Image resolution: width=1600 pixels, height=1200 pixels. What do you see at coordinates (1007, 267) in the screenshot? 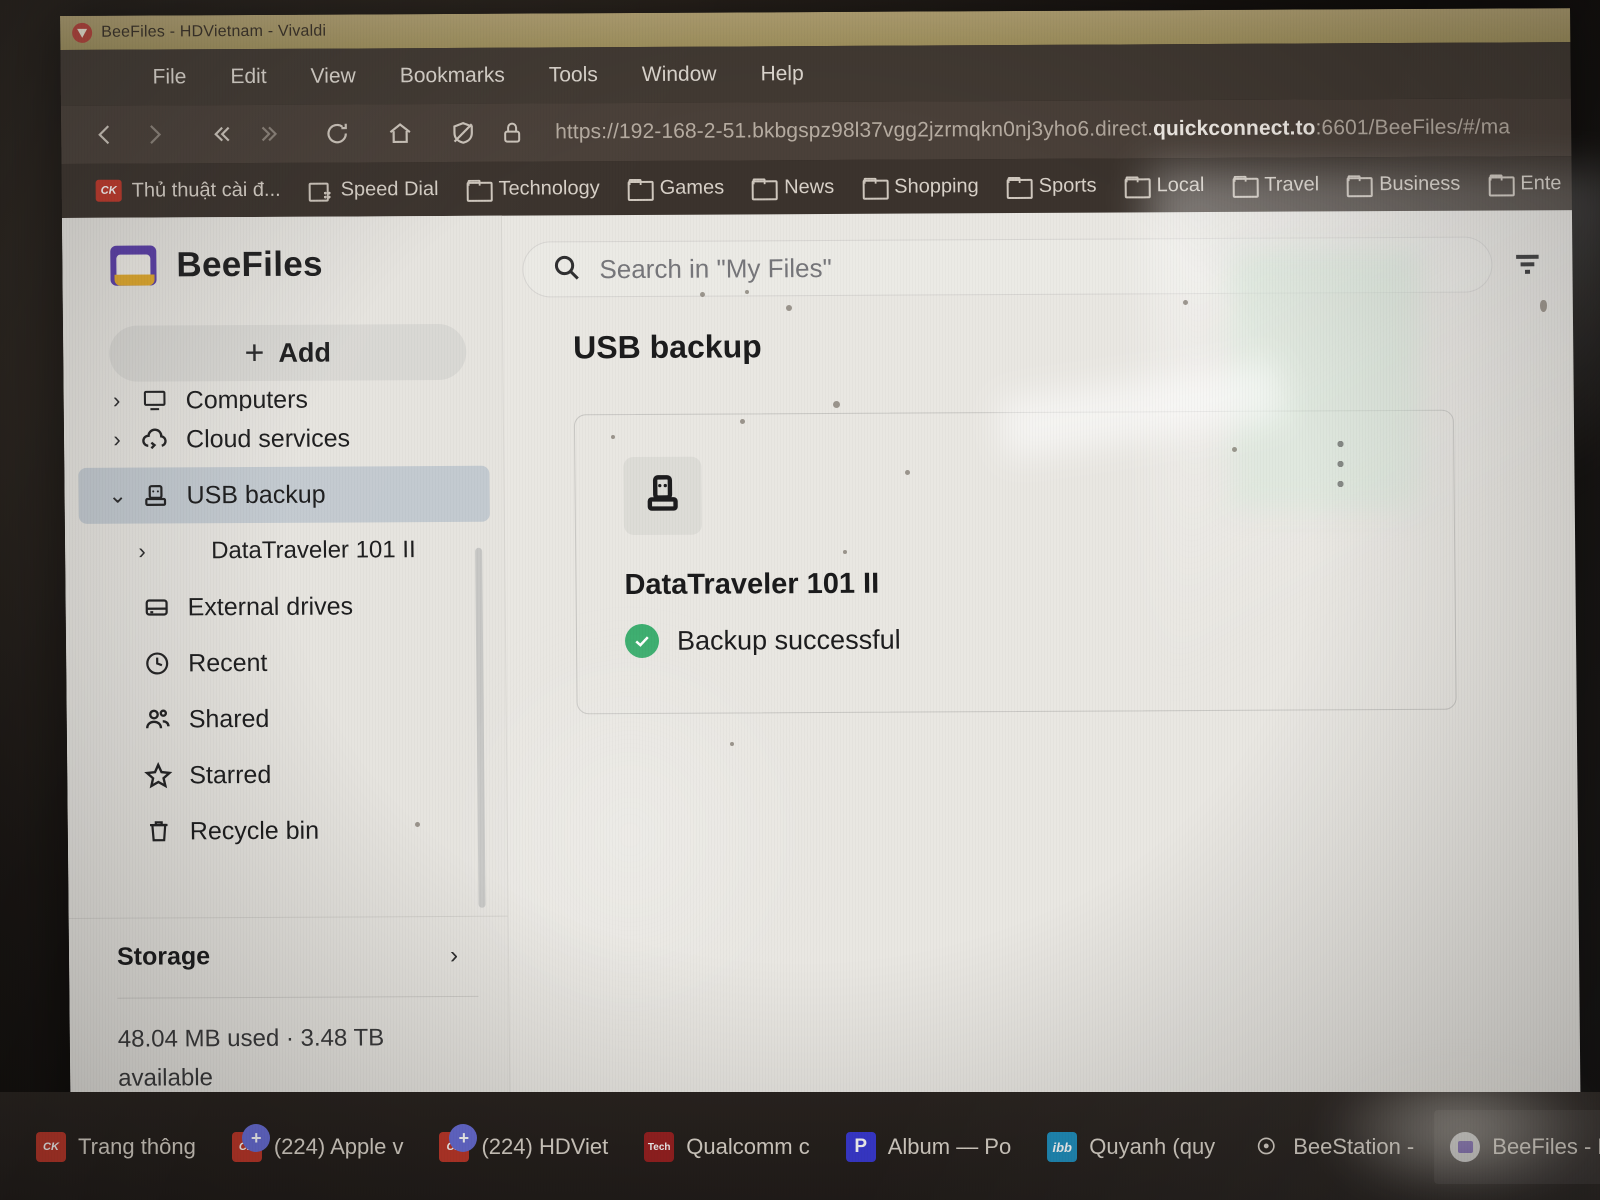
I see `search-input: Search in "My Files"` at bounding box center [1007, 267].